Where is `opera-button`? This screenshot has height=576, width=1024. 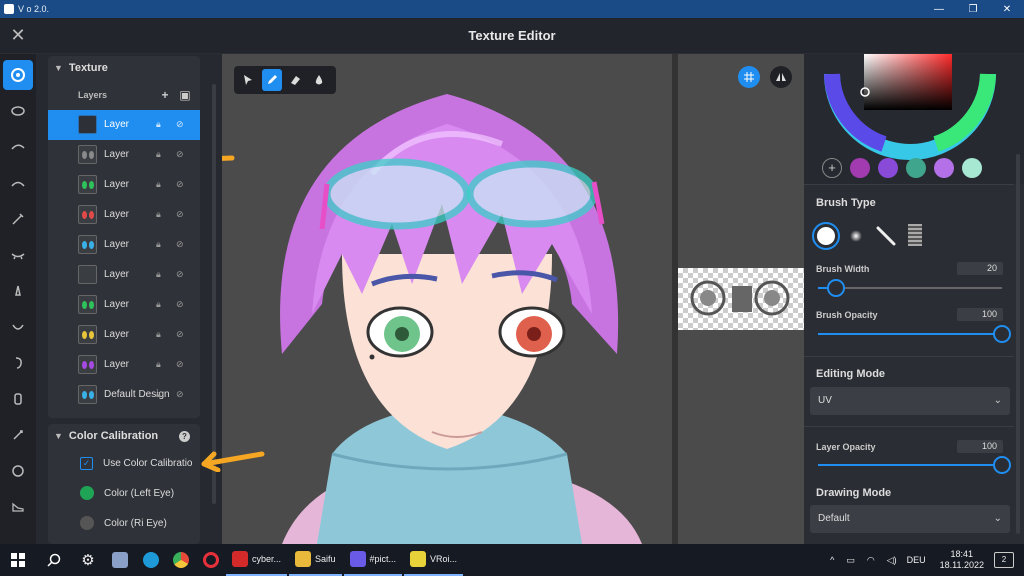 opera-button is located at coordinates (211, 560).